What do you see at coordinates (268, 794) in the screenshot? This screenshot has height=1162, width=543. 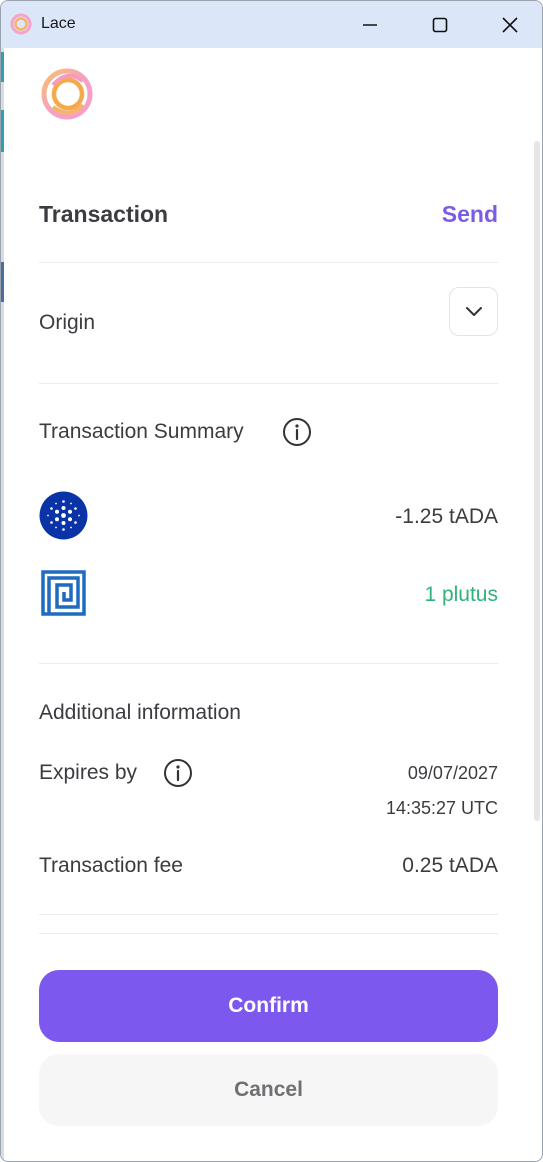 I see `expires-row: Expires by 09/07/2027 14:35:27 UTC` at bounding box center [268, 794].